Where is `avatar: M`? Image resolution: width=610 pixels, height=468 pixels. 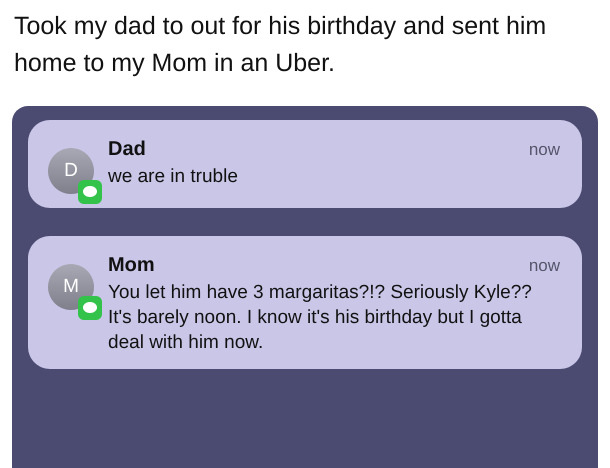 avatar: M is located at coordinates (71, 287).